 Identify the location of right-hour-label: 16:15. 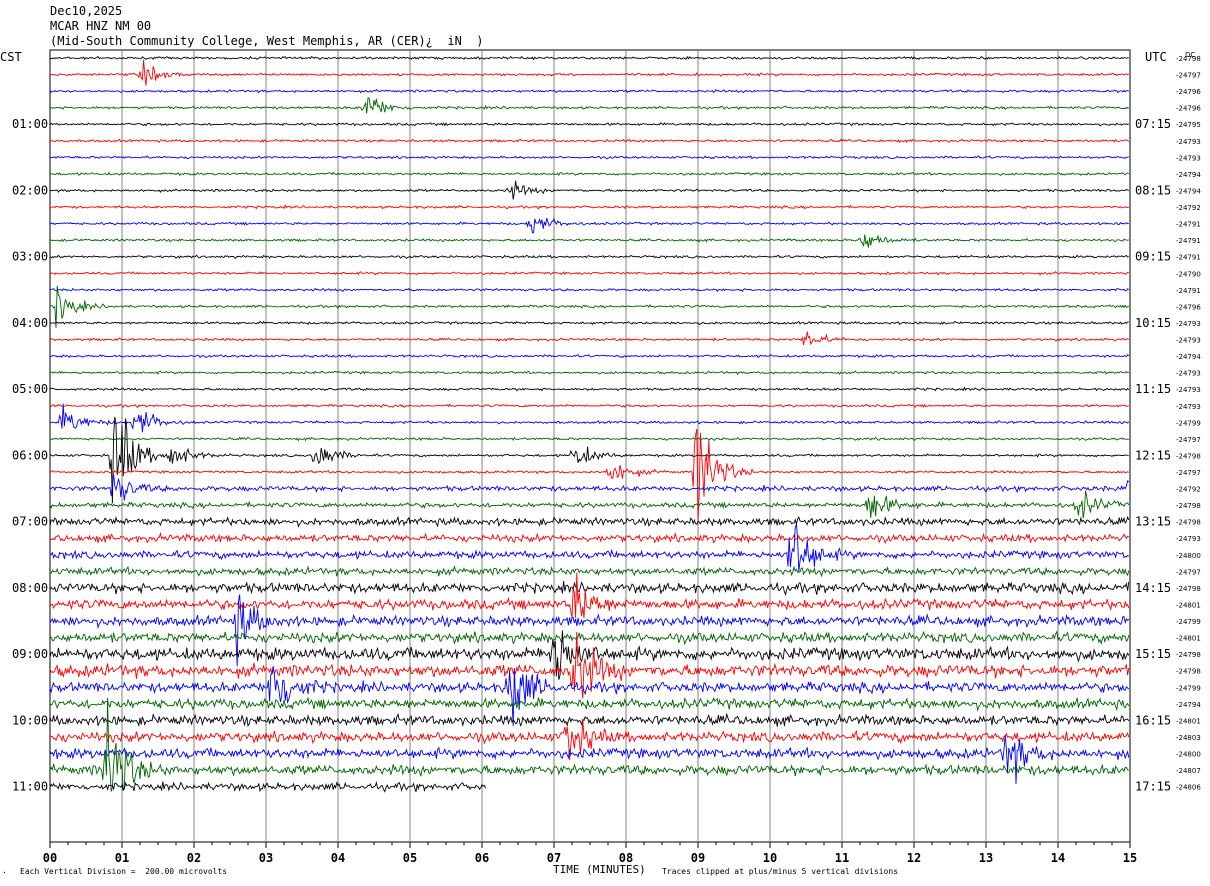
(1153, 720).